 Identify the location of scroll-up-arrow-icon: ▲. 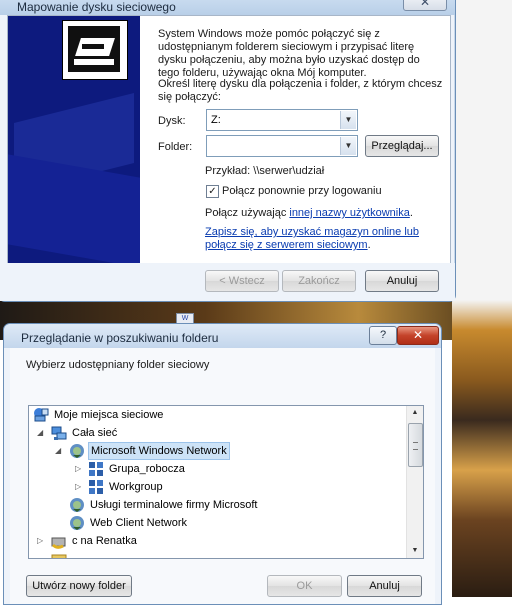
(415, 413).